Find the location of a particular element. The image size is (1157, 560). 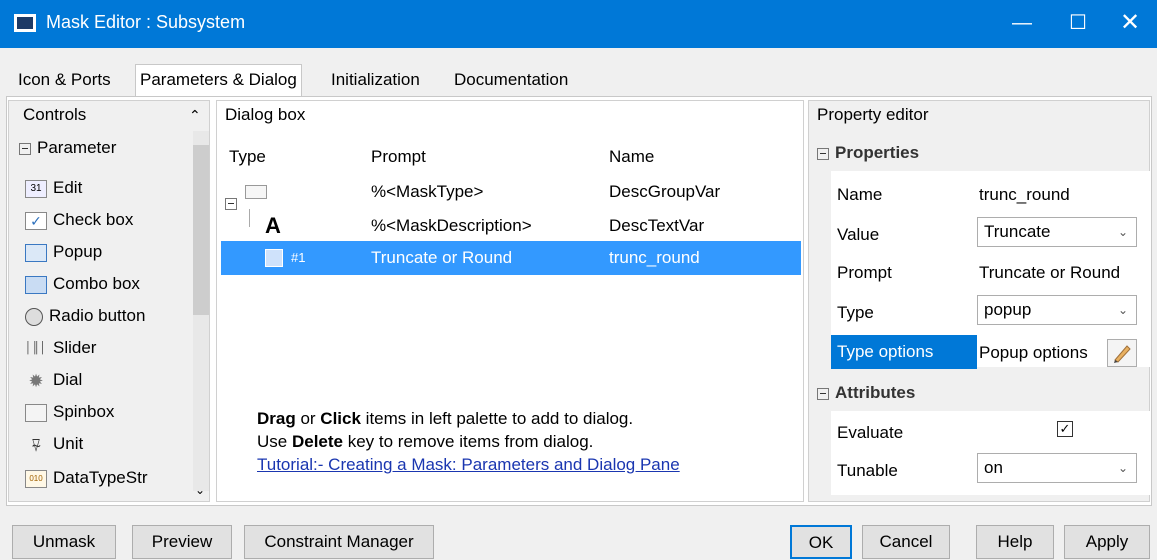

control-datatypestr: 010 DataTypeStr is located at coordinates (86, 478).